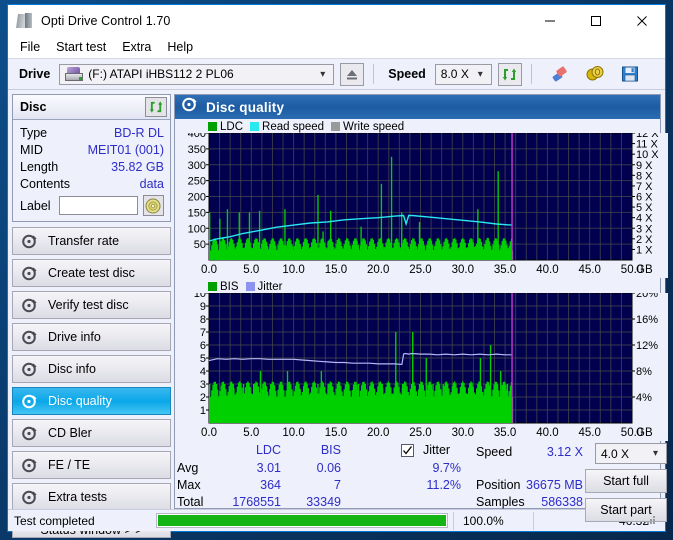 Image resolution: width=673 pixels, height=540 pixels. What do you see at coordinates (420, 433) in the screenshot?
I see `svg-text: 25.0` at bounding box center [420, 433].